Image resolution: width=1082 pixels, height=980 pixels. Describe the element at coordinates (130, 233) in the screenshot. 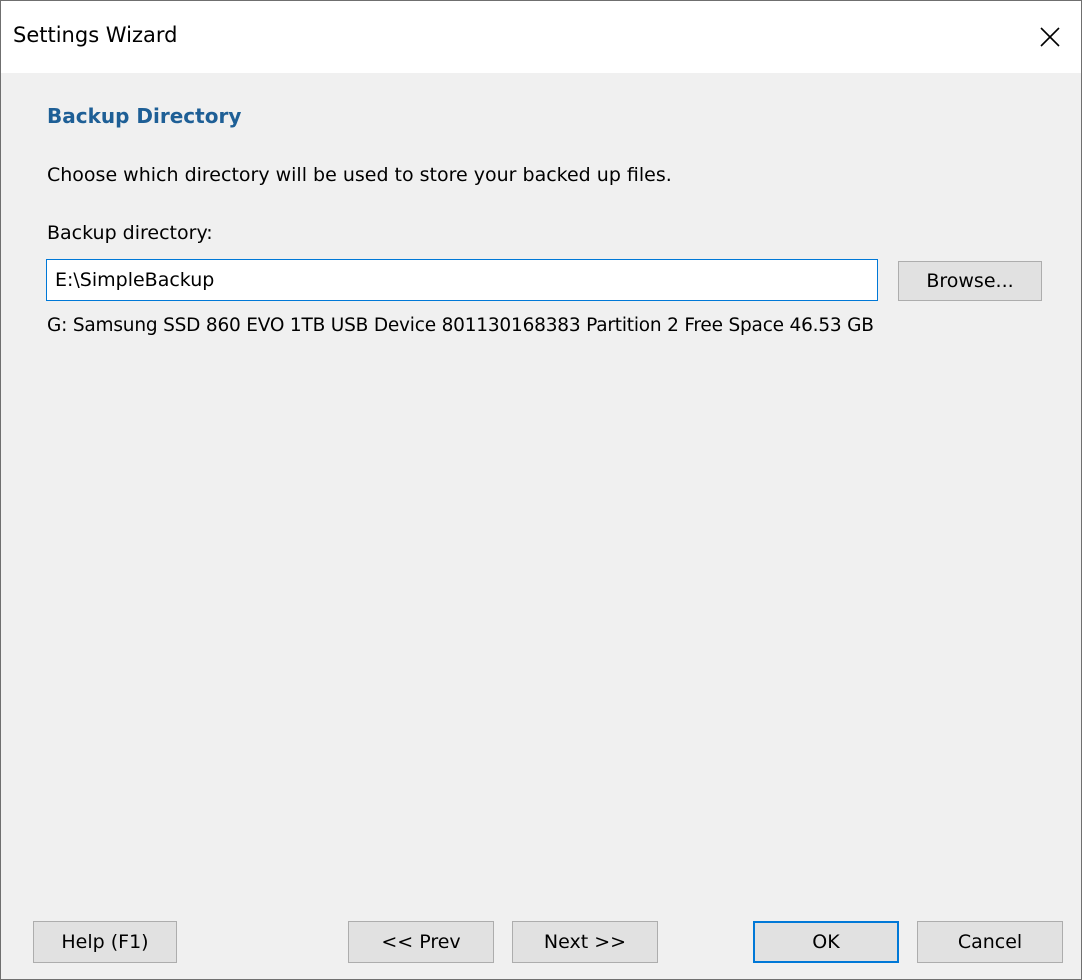

I see `backup-directory-label: Backup directory:` at that location.